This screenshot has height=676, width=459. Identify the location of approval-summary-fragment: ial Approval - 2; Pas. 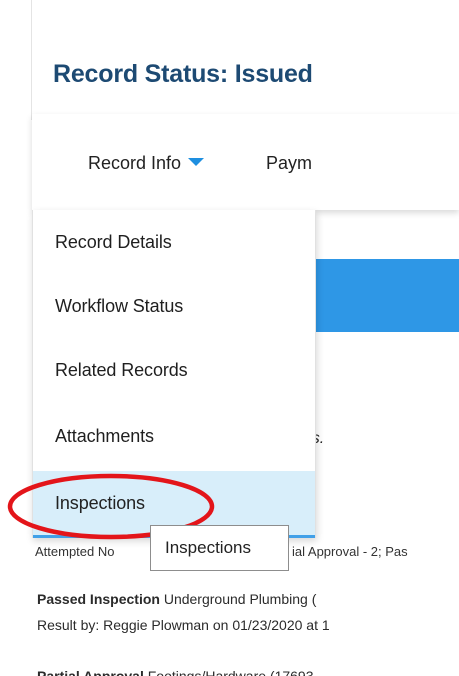
(350, 551).